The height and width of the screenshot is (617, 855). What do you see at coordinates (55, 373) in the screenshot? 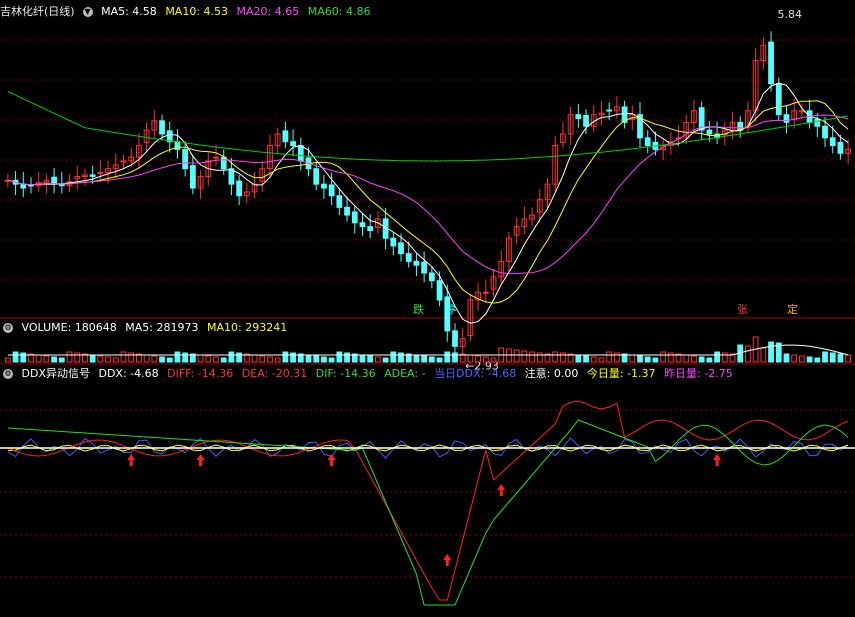
I see `ddx-name: DDX异动信号` at bounding box center [55, 373].